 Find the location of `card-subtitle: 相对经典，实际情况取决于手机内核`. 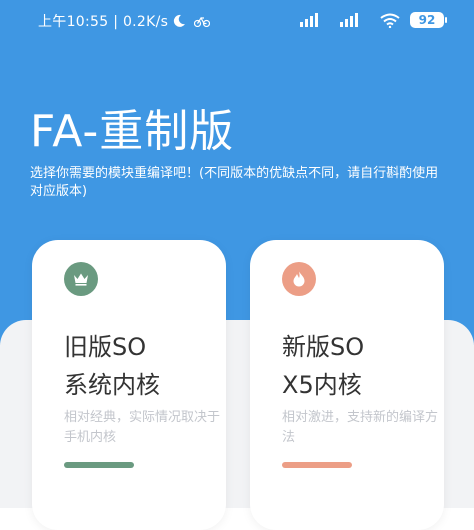

card-subtitle: 相对经典，实际情况取决于手机内核 is located at coordinates (142, 427).